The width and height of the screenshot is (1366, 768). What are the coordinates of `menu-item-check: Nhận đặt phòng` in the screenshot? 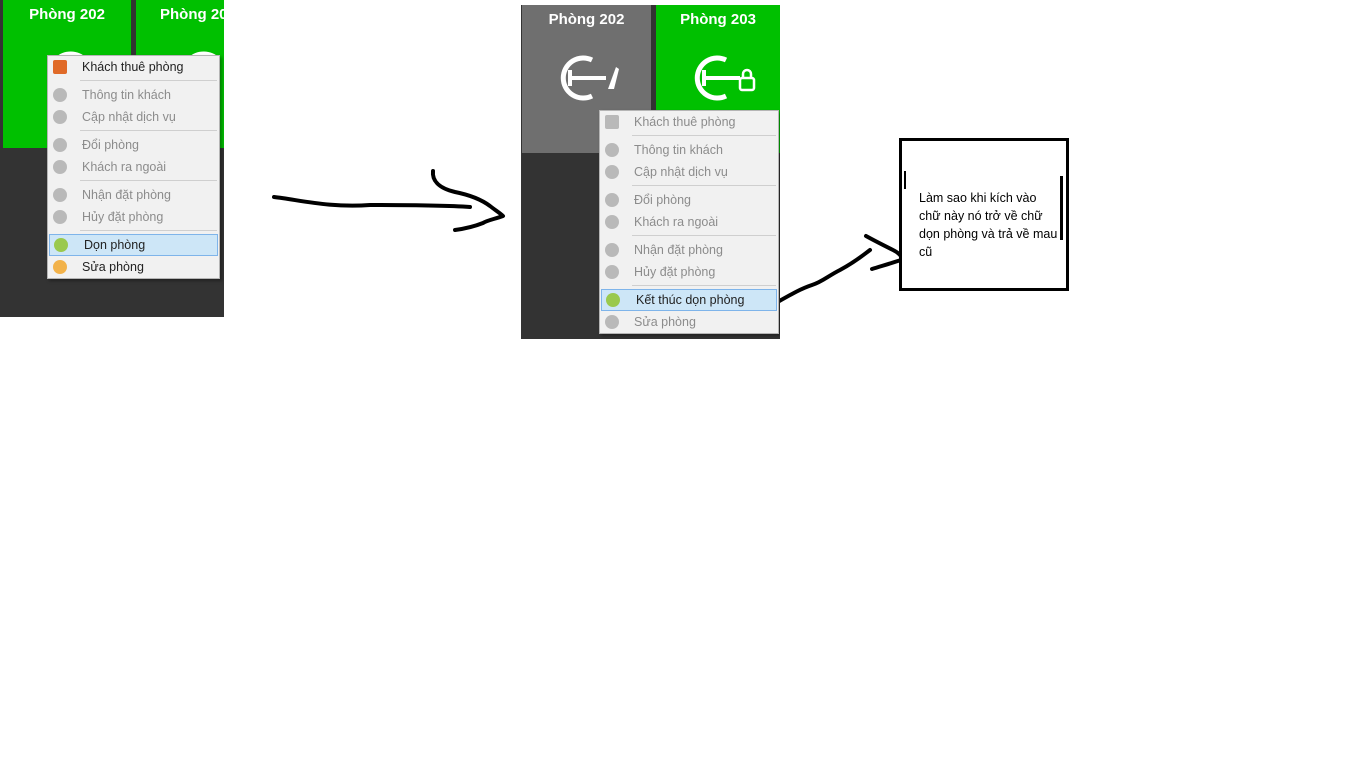 It's located at (689, 250).